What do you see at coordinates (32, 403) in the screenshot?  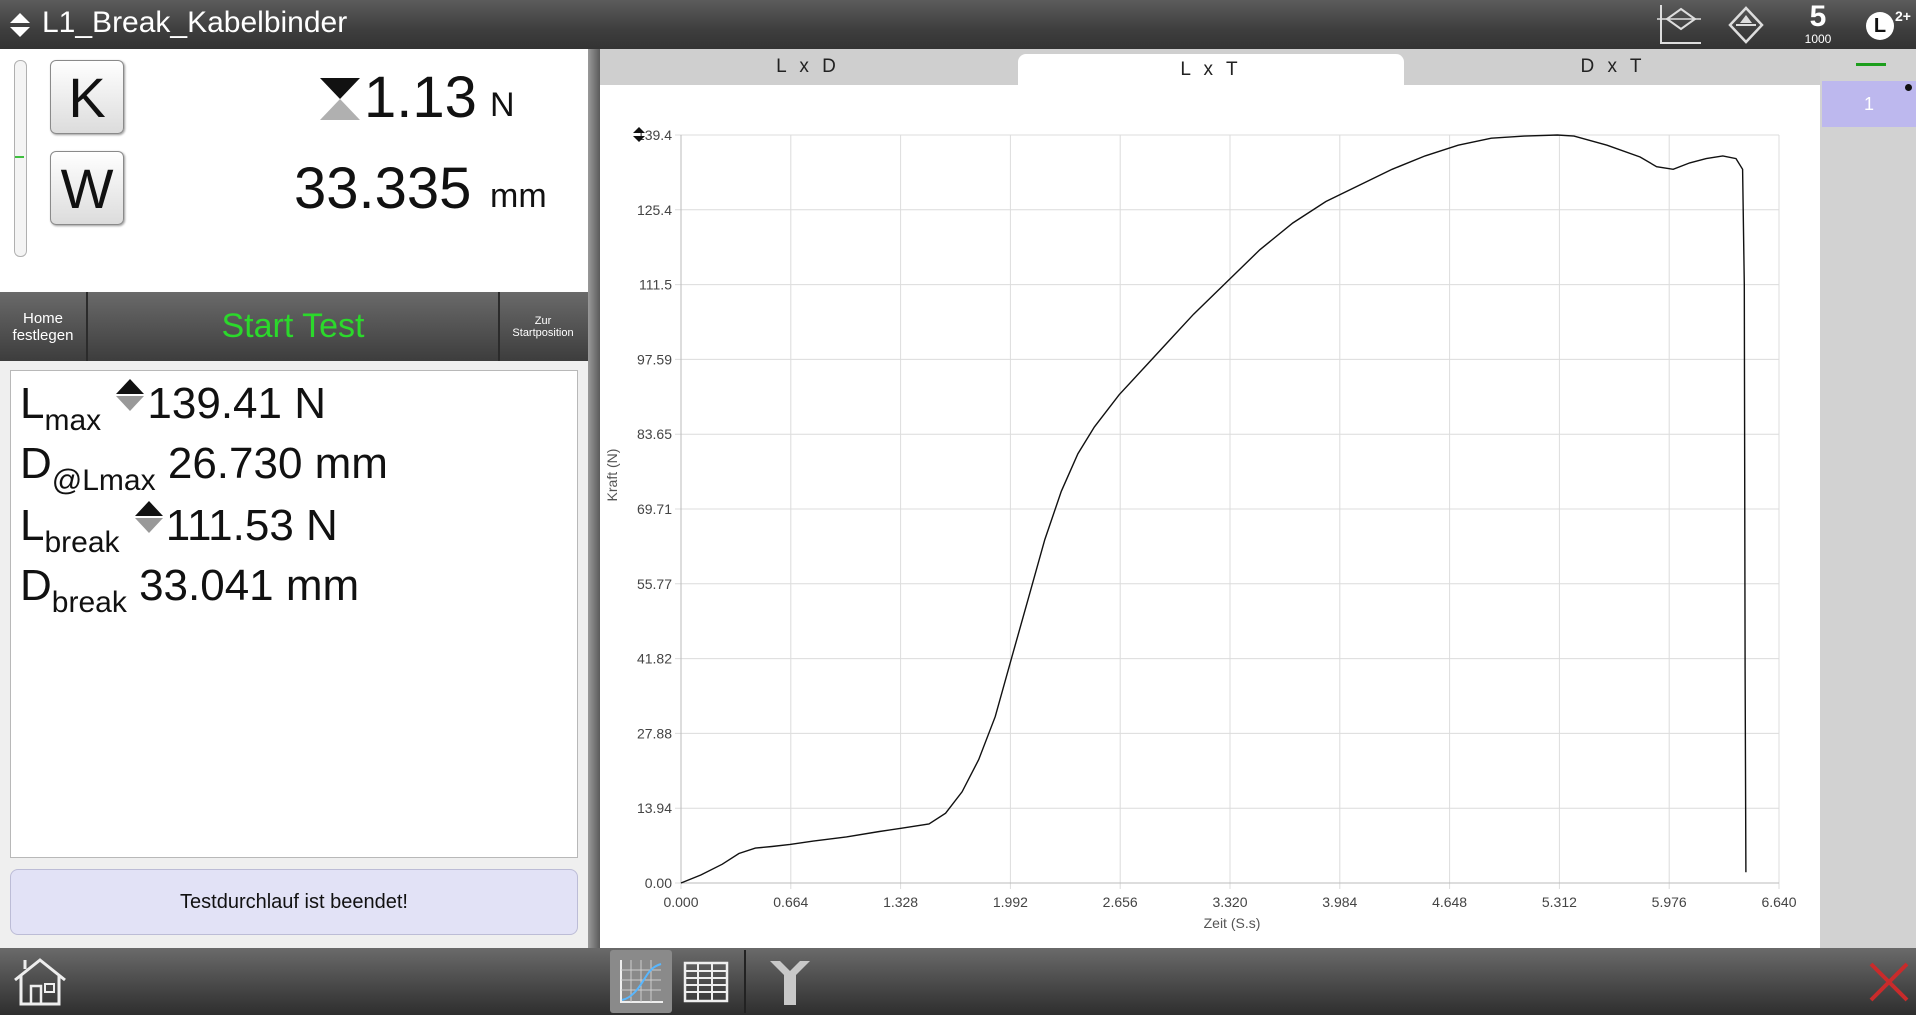 I see `lmax-label: L` at bounding box center [32, 403].